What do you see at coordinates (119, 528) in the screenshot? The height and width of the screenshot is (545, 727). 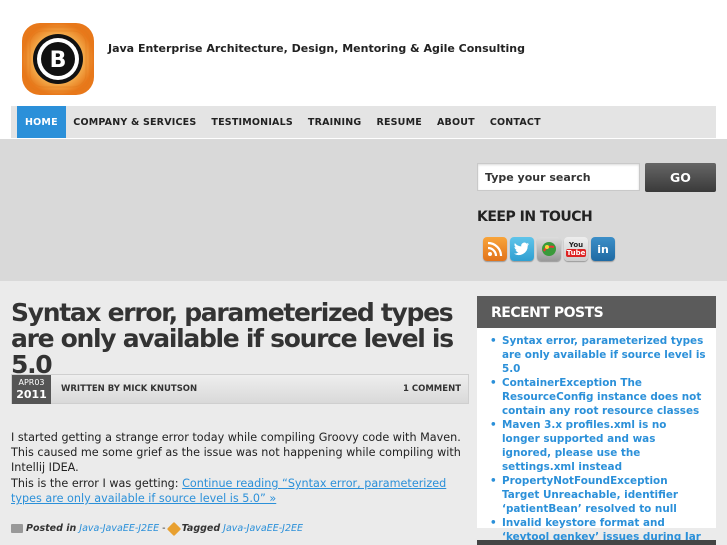 I see `category-link: Java-JavaEE-J2EE` at bounding box center [119, 528].